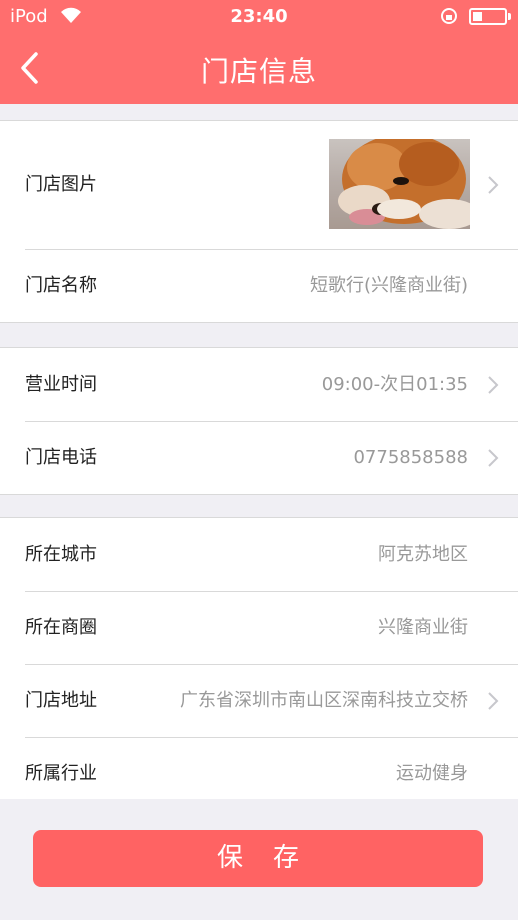 Image resolution: width=518 pixels, height=920 pixels. What do you see at coordinates (259, 17) in the screenshot?
I see `status-bar: iPod 23:40` at bounding box center [259, 17].